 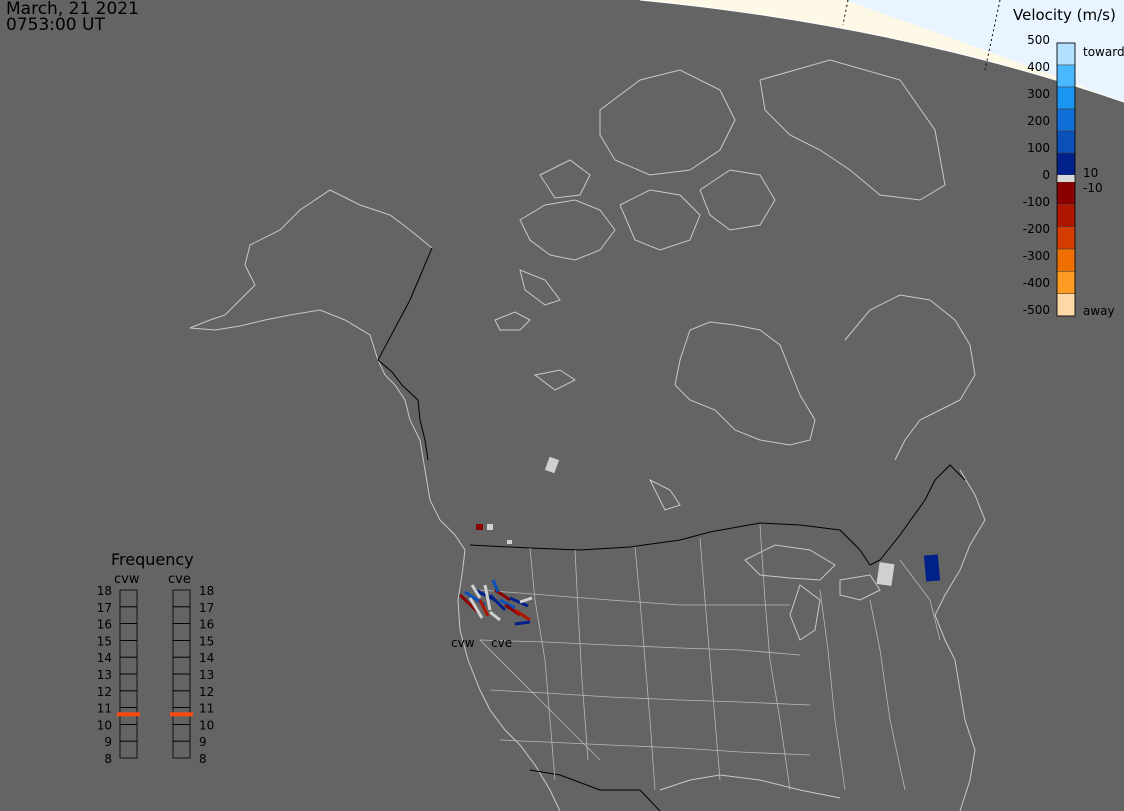 I want to click on velocity-tick-label: -300, so click(x=1036, y=256).